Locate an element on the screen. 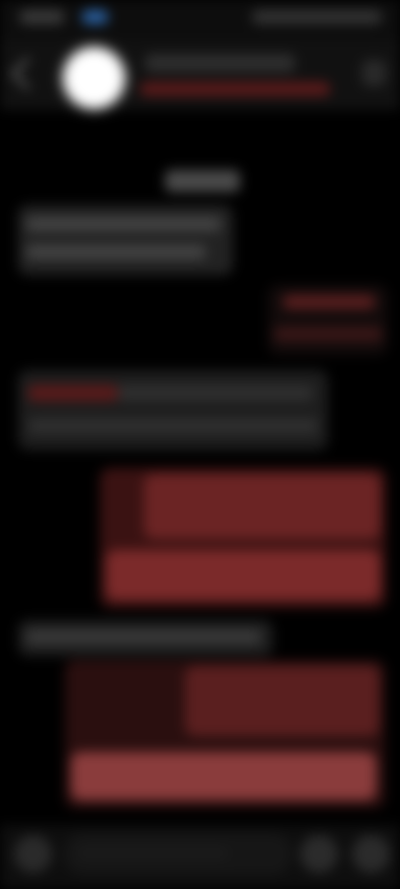  avatar is located at coordinates (94, 78).